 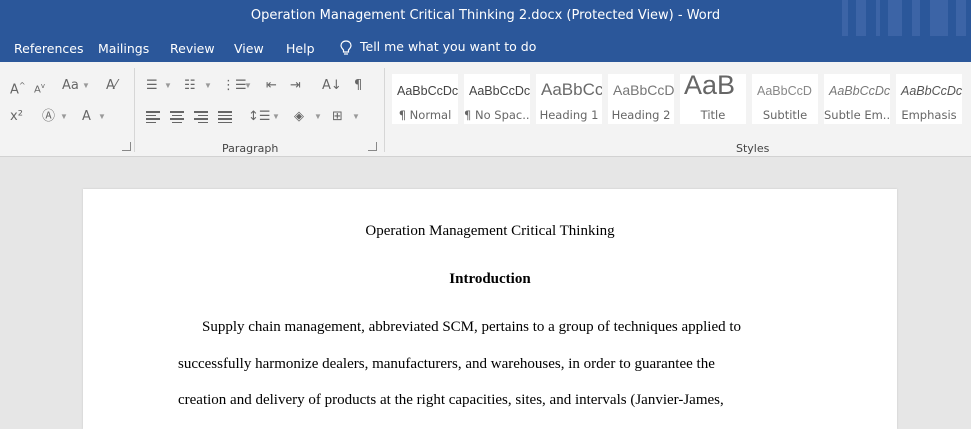 What do you see at coordinates (250, 148) in the screenshot?
I see `paragraph-group-label: Paragraph` at bounding box center [250, 148].